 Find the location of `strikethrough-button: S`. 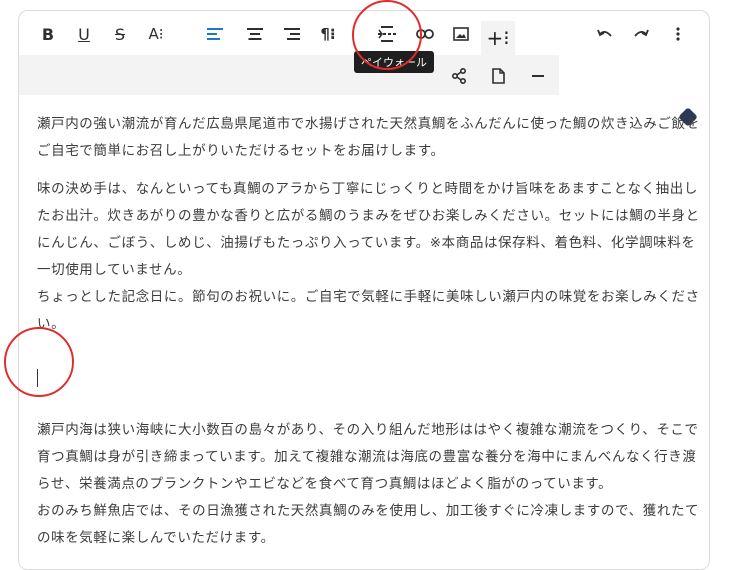

strikethrough-button: S is located at coordinates (120, 34).